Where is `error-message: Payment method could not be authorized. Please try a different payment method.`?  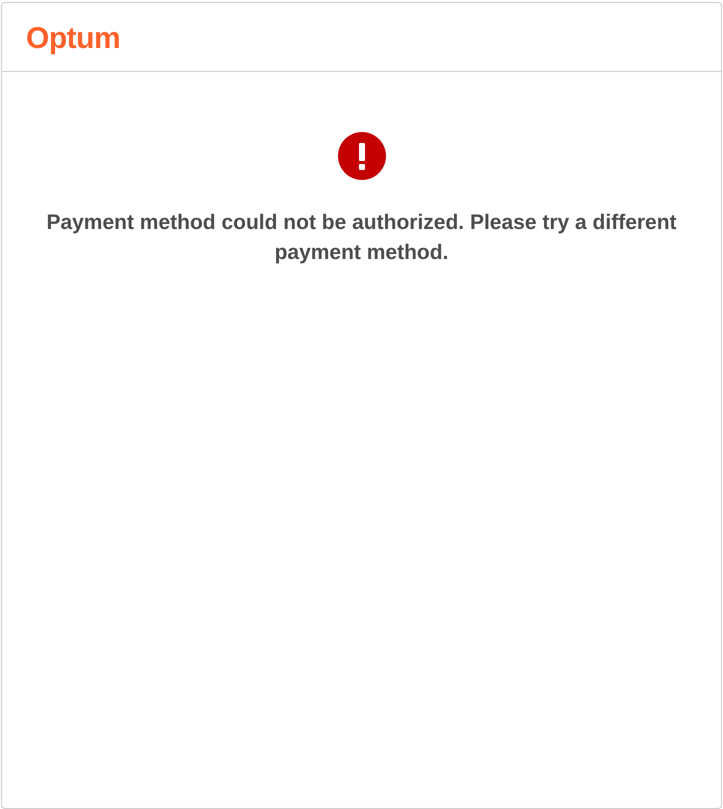
error-message: Payment method could not be authorized. Please try a different payment method. is located at coordinates (361, 238).